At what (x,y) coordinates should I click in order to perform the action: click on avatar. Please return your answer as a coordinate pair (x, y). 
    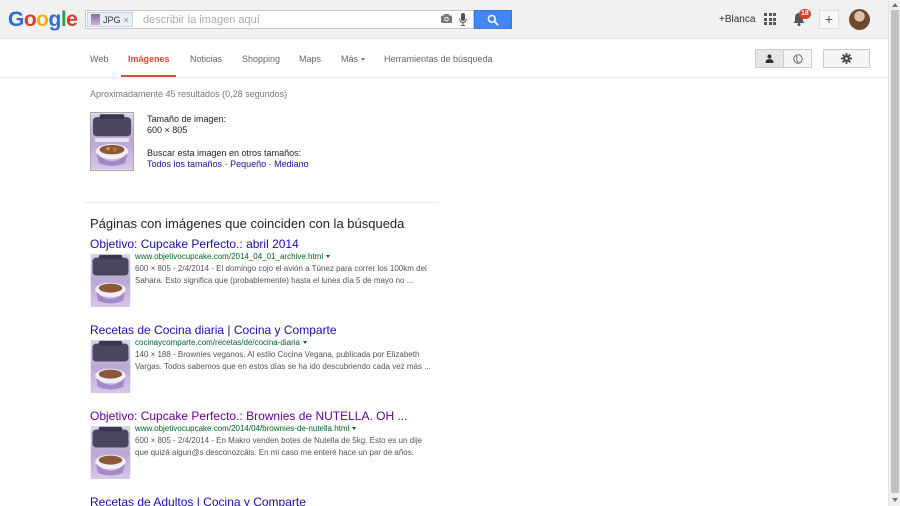
    Looking at the image, I should click on (859, 19).